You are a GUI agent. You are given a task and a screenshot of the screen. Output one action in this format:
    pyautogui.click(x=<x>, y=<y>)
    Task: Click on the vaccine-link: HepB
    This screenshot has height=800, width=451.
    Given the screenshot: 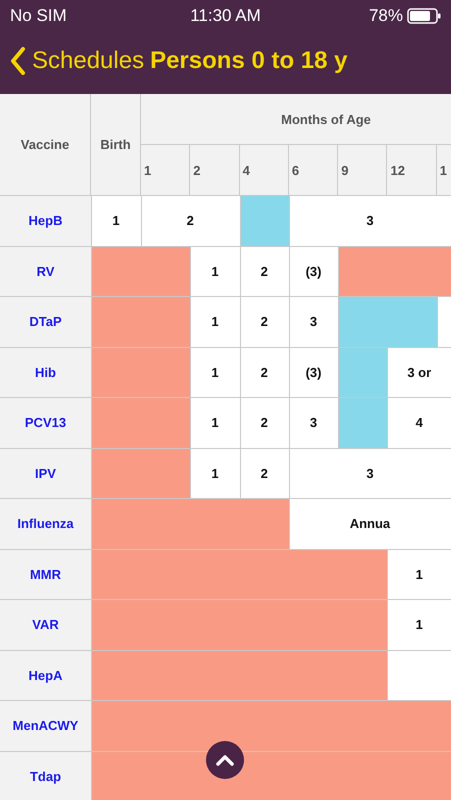 What is the action you would take?
    pyautogui.click(x=45, y=220)
    